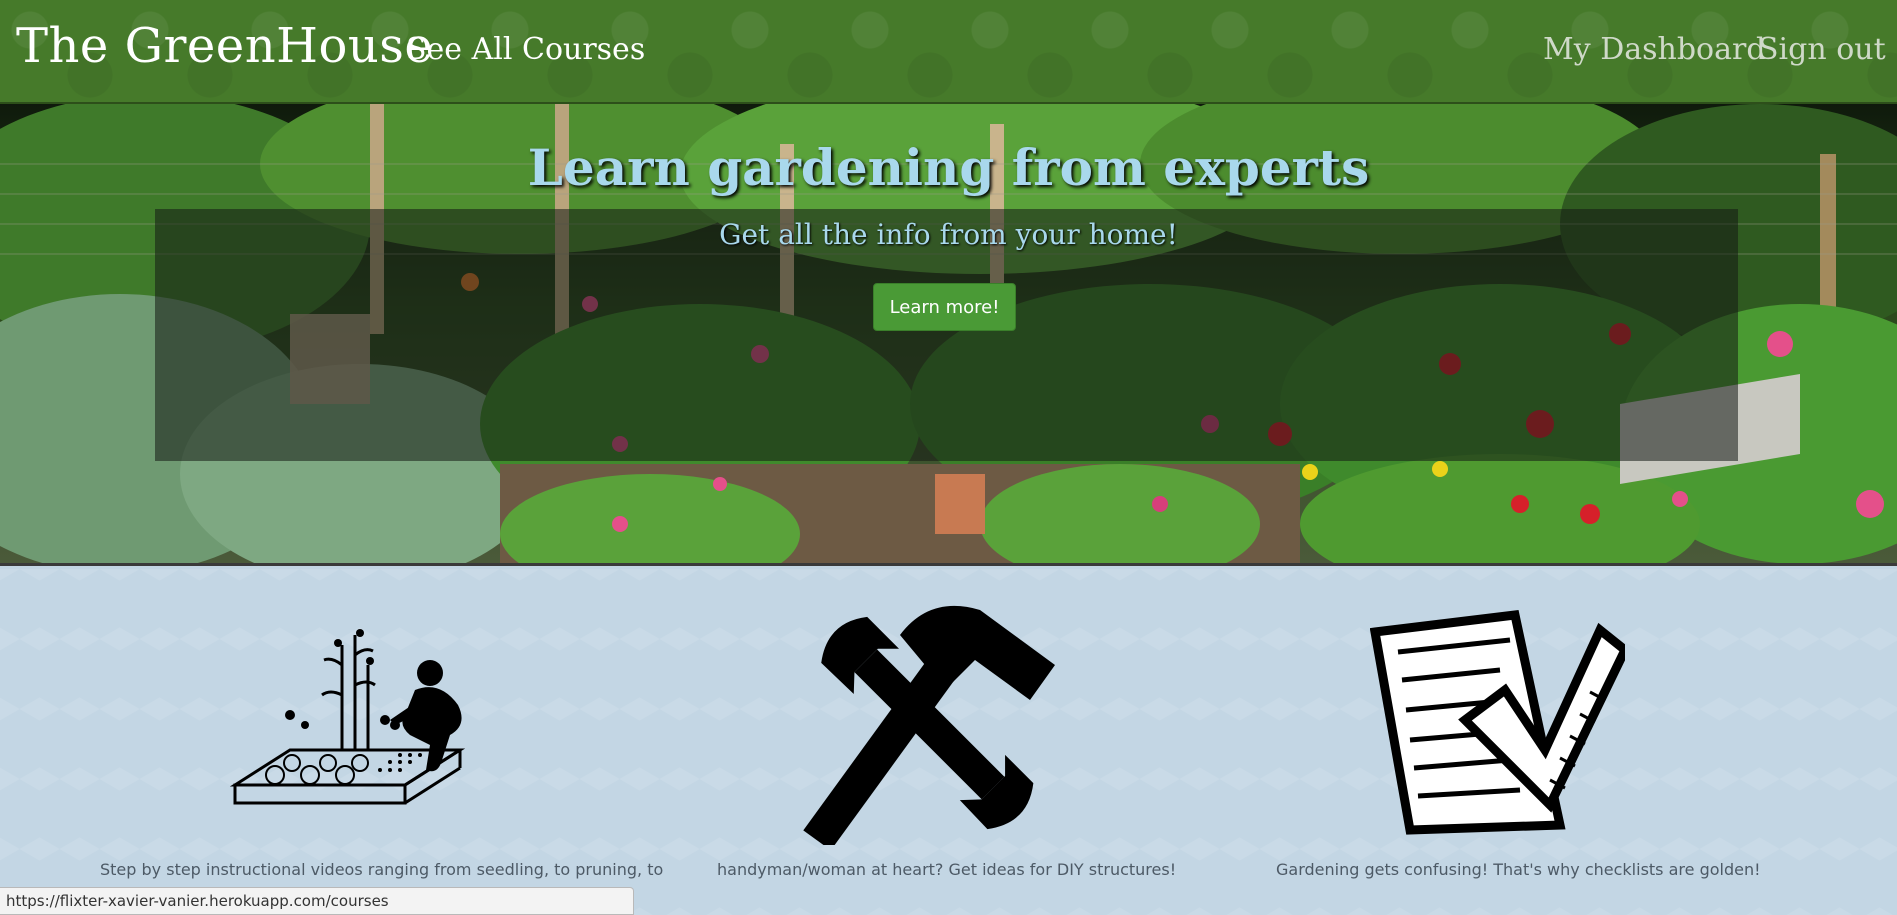  Describe the element at coordinates (948, 234) in the screenshot. I see `hero-subheading: Get all the info from your home!` at that location.